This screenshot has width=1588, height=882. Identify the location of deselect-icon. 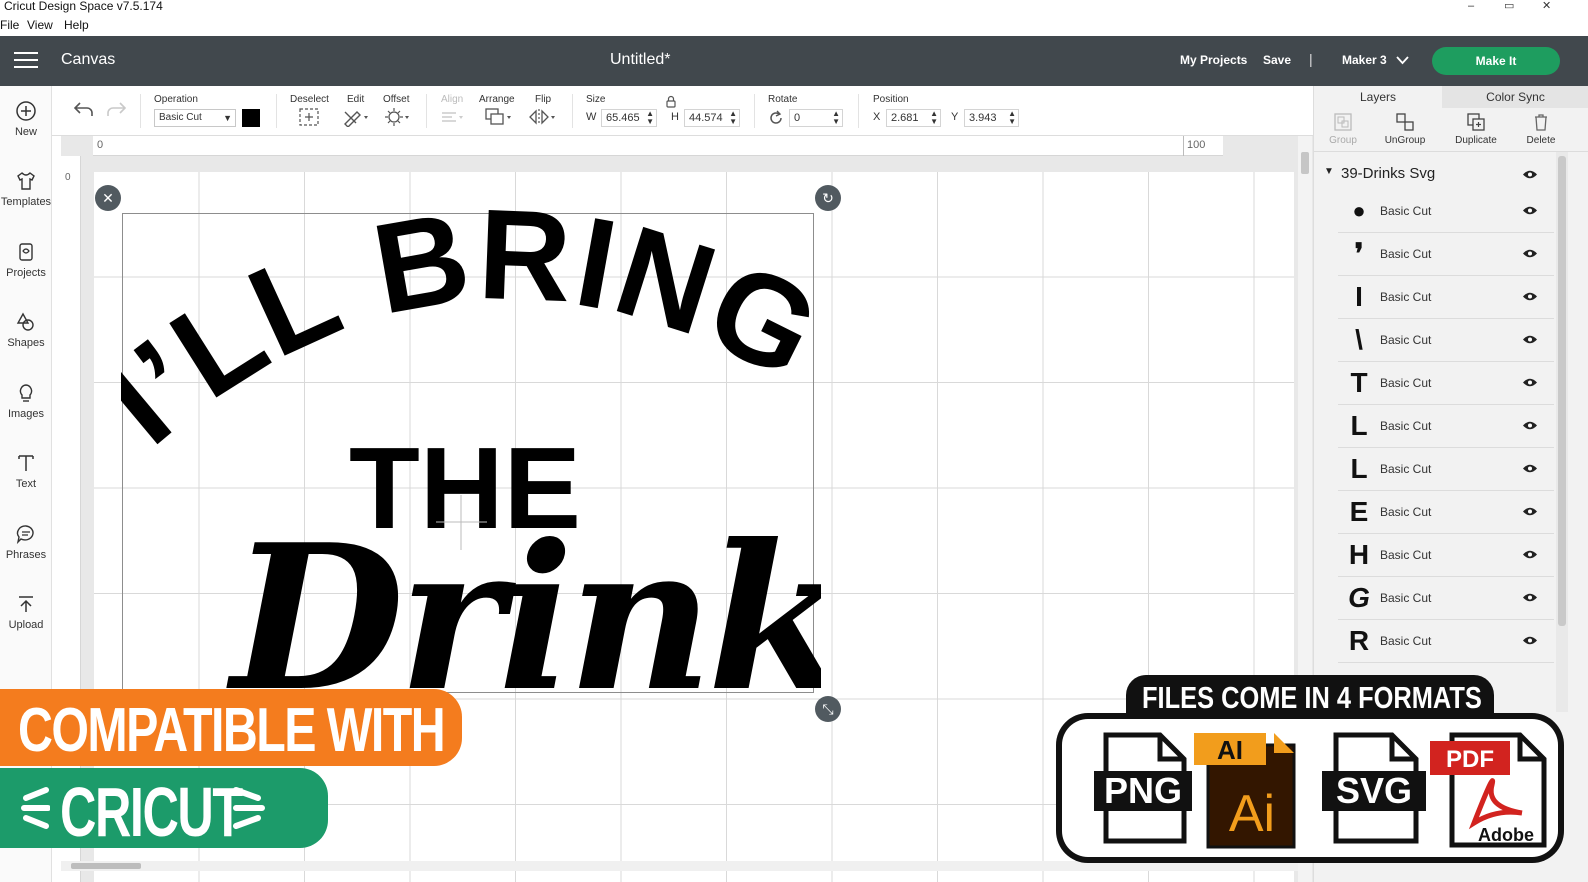
(309, 117).